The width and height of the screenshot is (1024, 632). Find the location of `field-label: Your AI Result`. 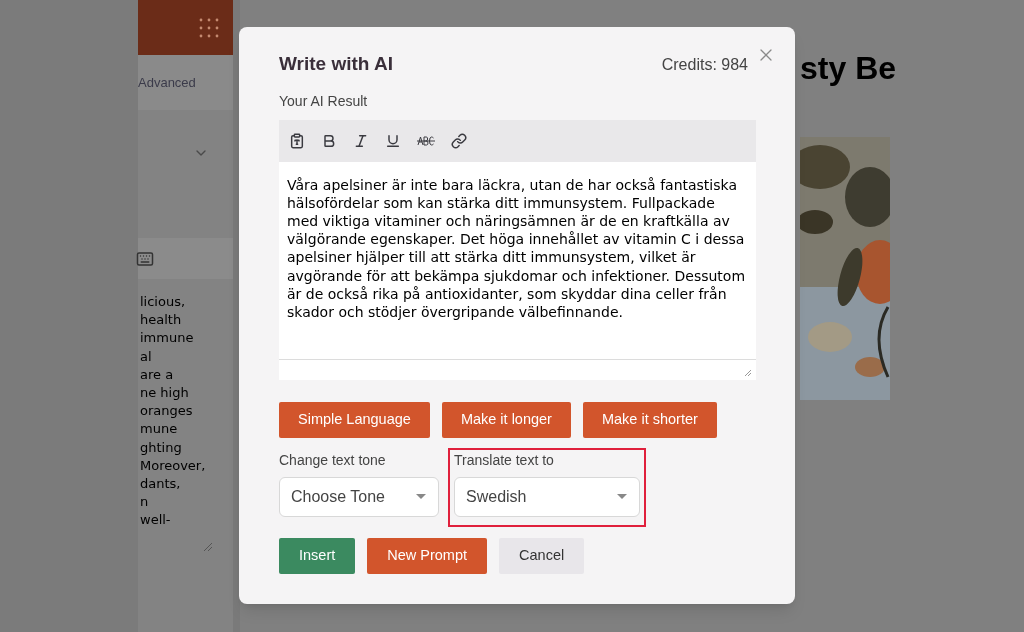

field-label: Your AI Result is located at coordinates (324, 101).